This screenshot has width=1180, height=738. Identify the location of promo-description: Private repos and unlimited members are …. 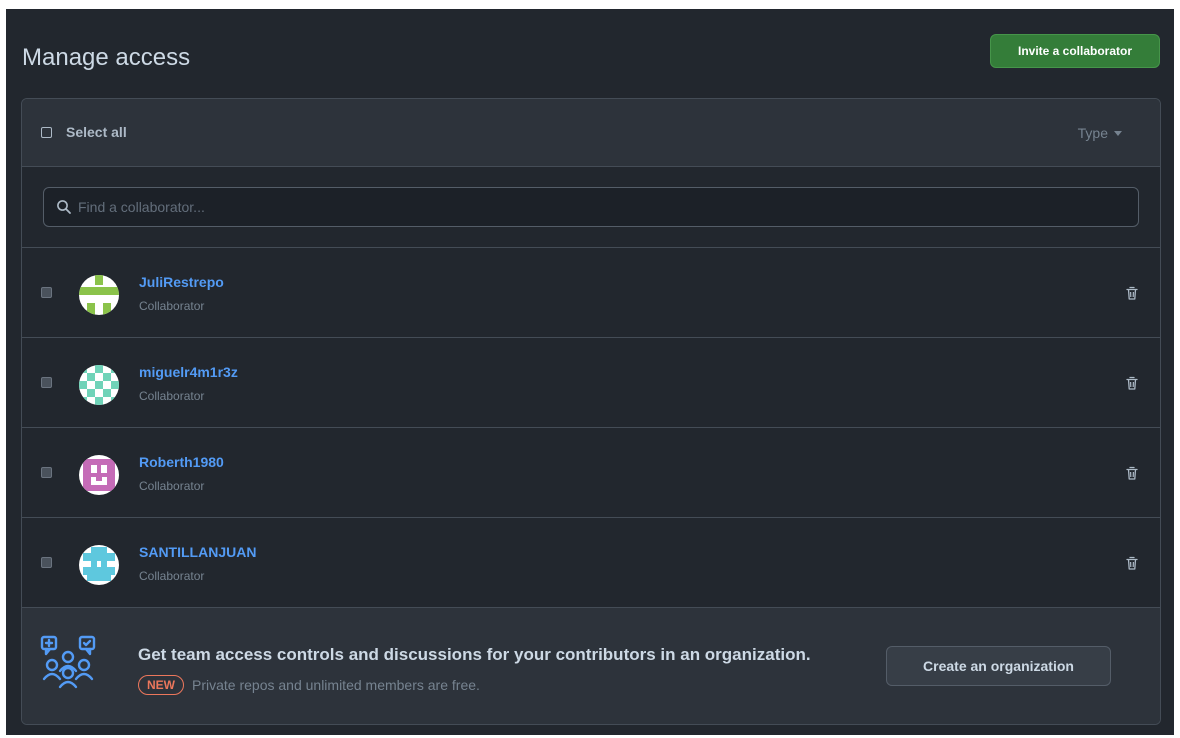
(336, 685).